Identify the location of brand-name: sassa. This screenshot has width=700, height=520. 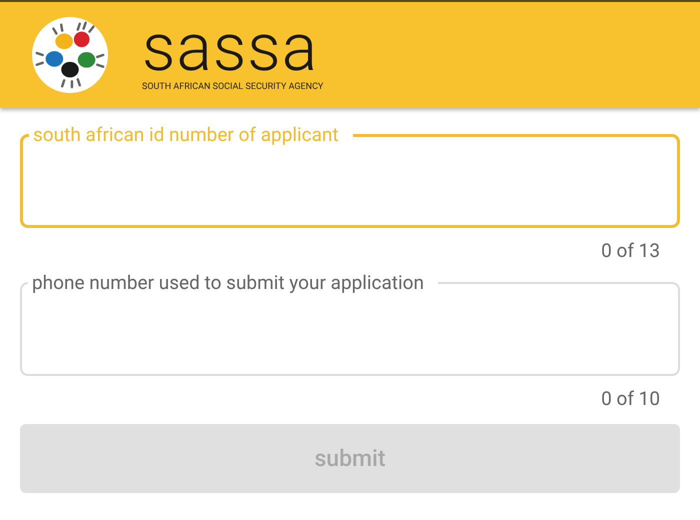
(230, 49).